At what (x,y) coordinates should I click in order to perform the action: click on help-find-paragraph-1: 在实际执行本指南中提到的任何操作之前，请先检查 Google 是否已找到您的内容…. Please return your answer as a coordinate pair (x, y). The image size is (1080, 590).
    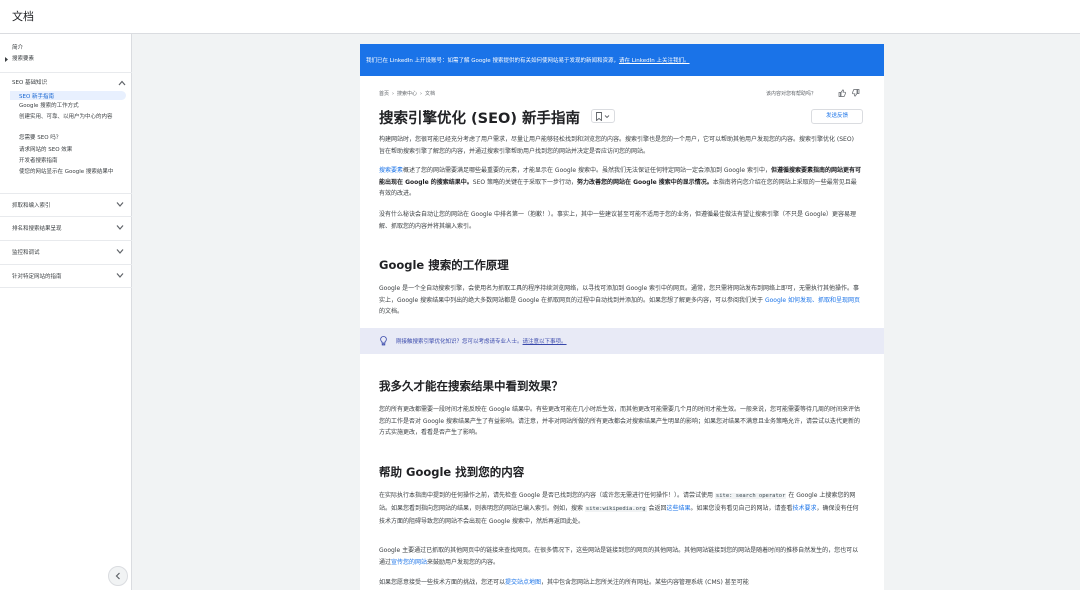
    Looking at the image, I should click on (620, 508).